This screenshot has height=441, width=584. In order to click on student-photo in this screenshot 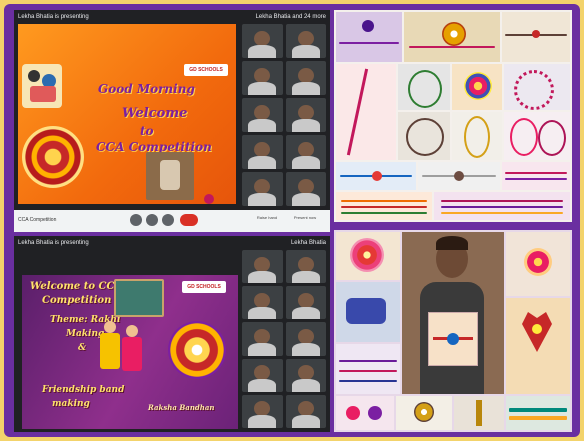, I will do `click(453, 313)`.